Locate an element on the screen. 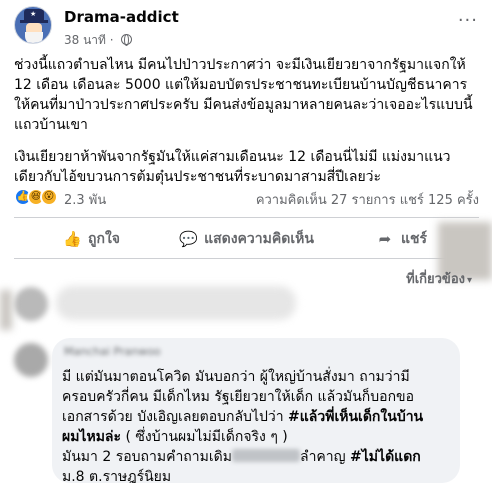 Image resolution: width=492 pixels, height=483 pixels. sort-label: ที่เกี่ยวข้อง is located at coordinates (435, 279).